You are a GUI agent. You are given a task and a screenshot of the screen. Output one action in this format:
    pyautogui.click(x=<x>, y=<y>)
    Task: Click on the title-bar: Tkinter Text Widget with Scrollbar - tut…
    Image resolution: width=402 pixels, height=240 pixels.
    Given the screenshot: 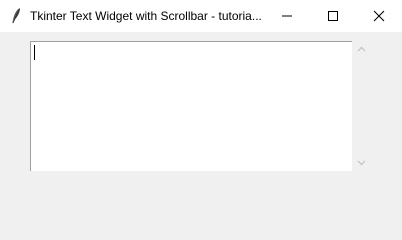 What is the action you would take?
    pyautogui.click(x=201, y=16)
    